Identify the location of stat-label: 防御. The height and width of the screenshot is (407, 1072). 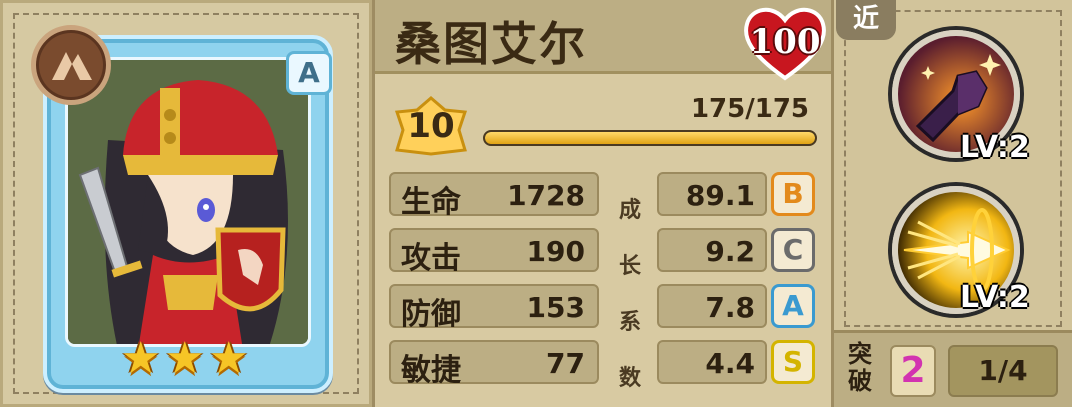
(431, 314).